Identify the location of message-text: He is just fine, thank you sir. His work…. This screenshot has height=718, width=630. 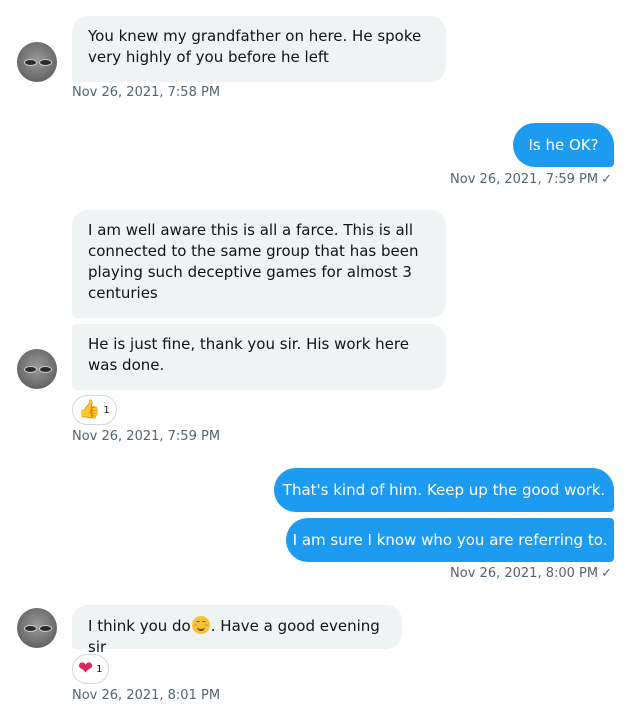
(248, 354).